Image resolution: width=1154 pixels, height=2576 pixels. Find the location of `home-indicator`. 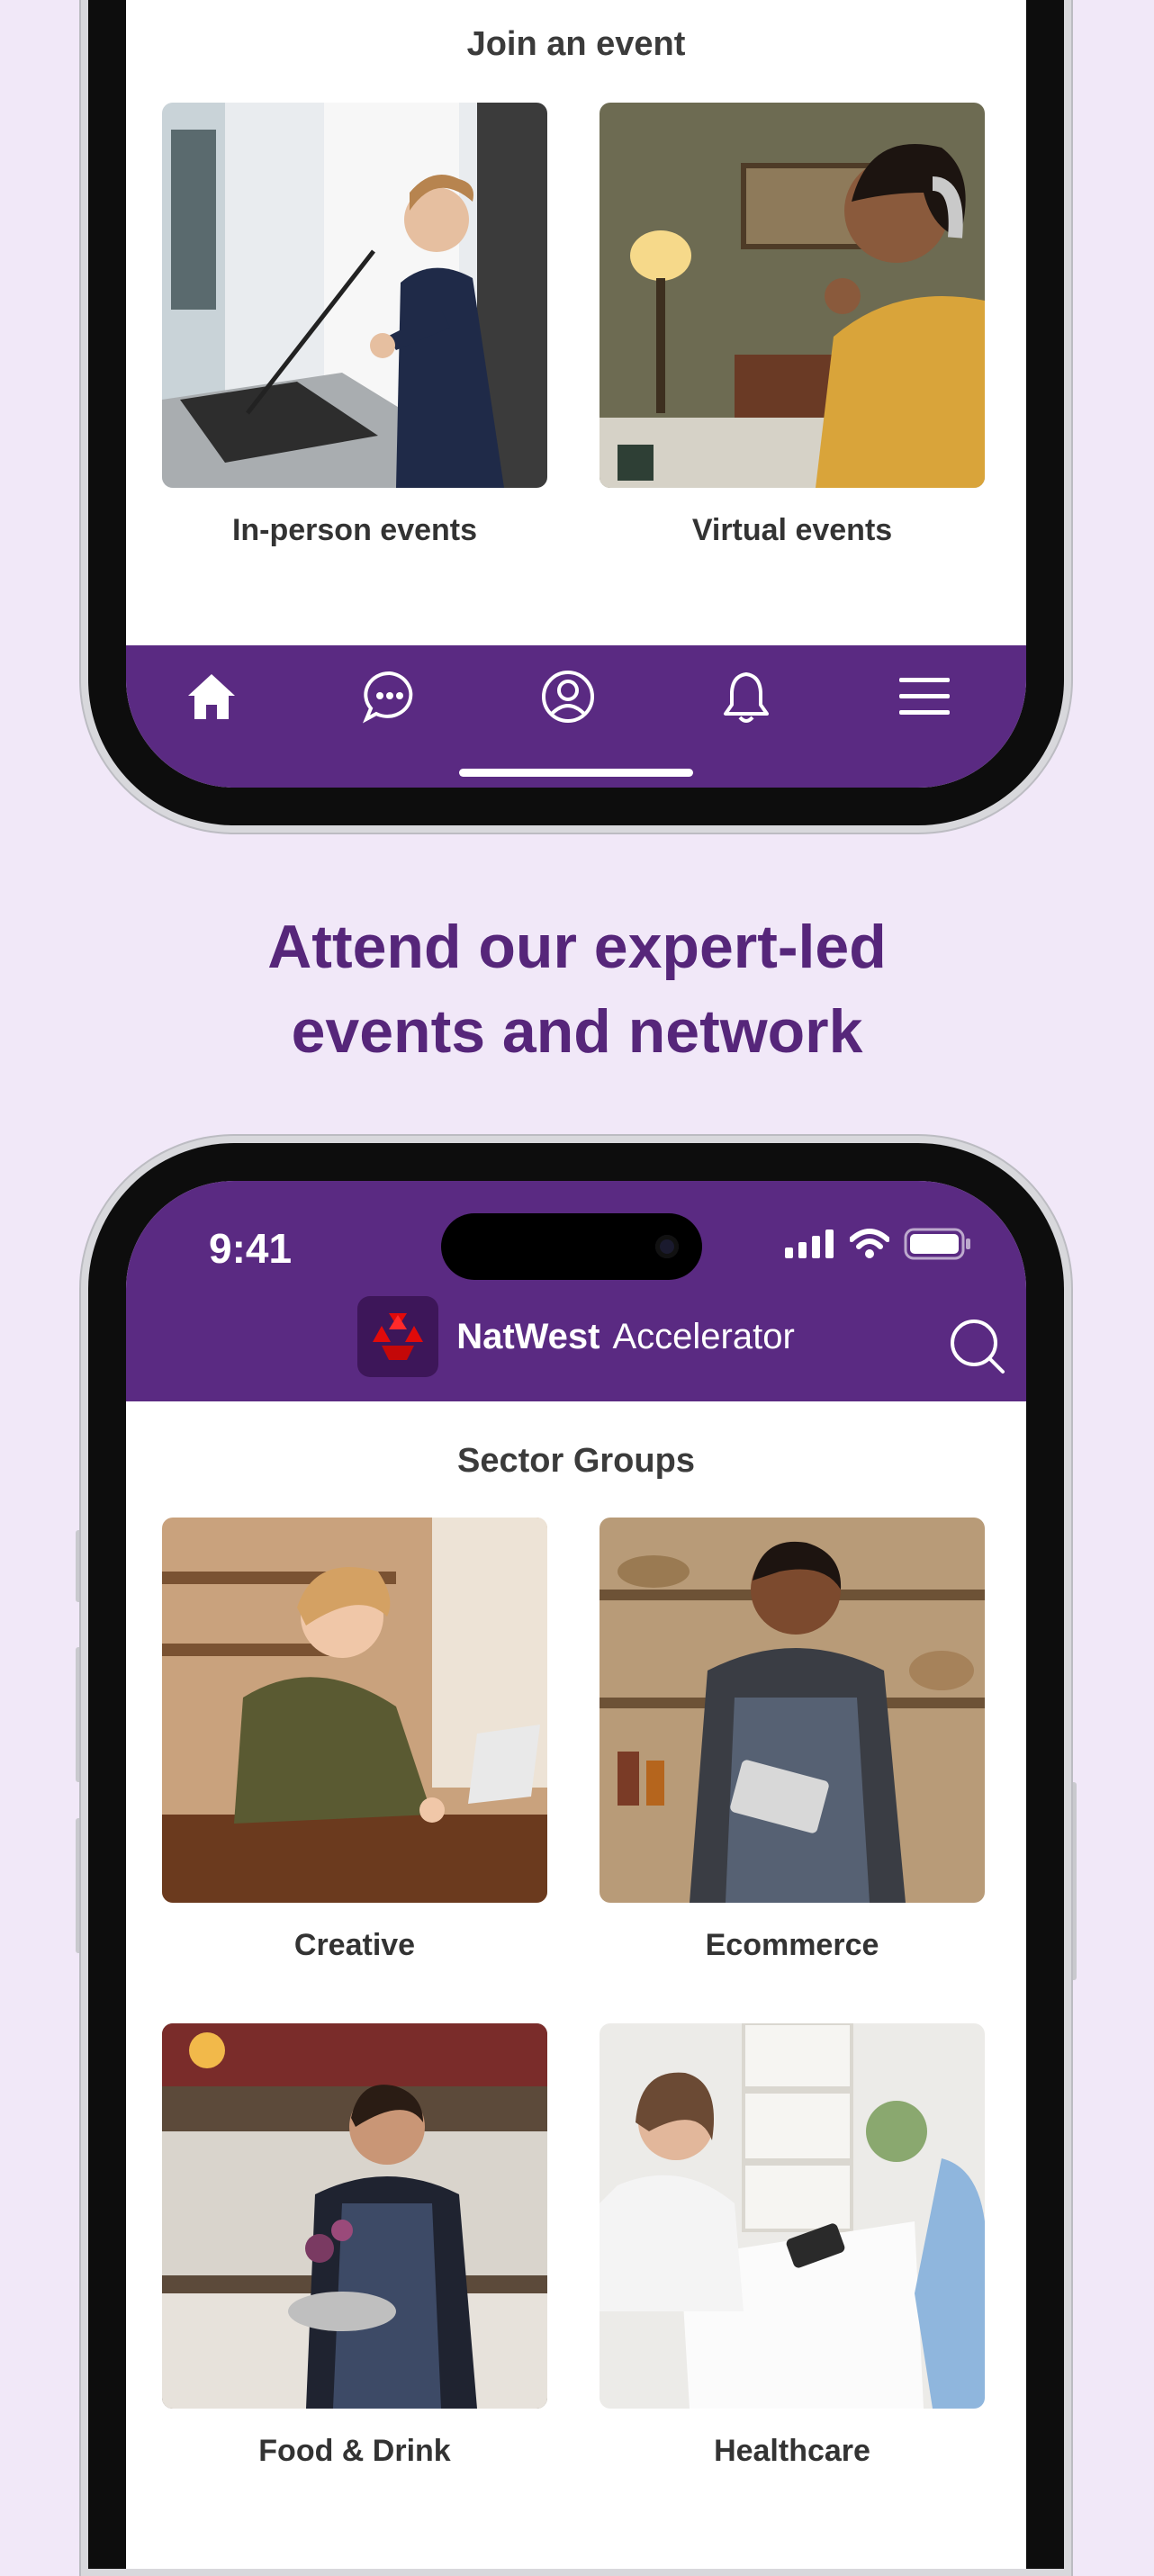

home-indicator is located at coordinates (576, 773).